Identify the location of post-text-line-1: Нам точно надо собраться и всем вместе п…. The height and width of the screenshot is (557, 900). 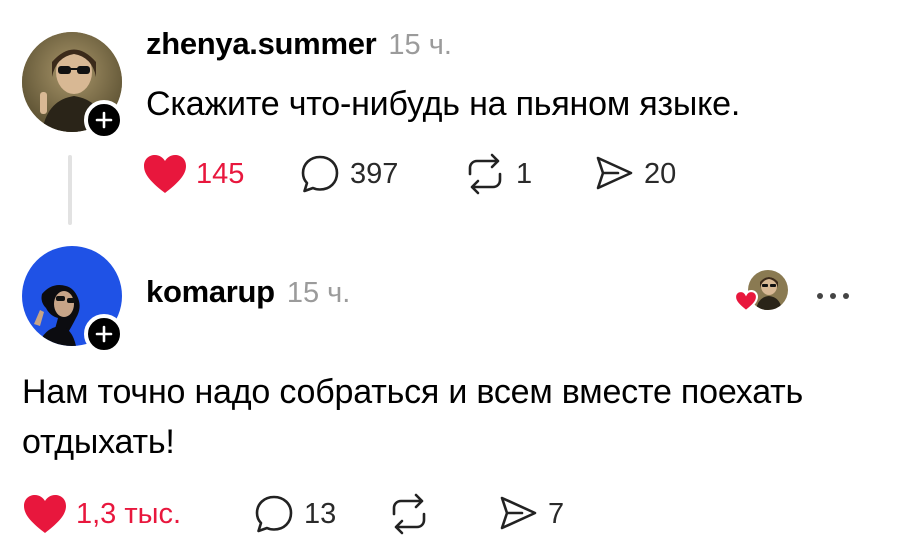
(413, 392).